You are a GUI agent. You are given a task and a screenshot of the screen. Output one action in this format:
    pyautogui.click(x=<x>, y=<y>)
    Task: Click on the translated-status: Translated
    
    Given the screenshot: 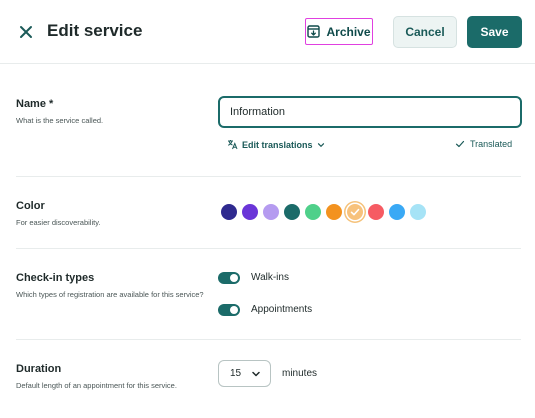 What is the action you would take?
    pyautogui.click(x=483, y=144)
    